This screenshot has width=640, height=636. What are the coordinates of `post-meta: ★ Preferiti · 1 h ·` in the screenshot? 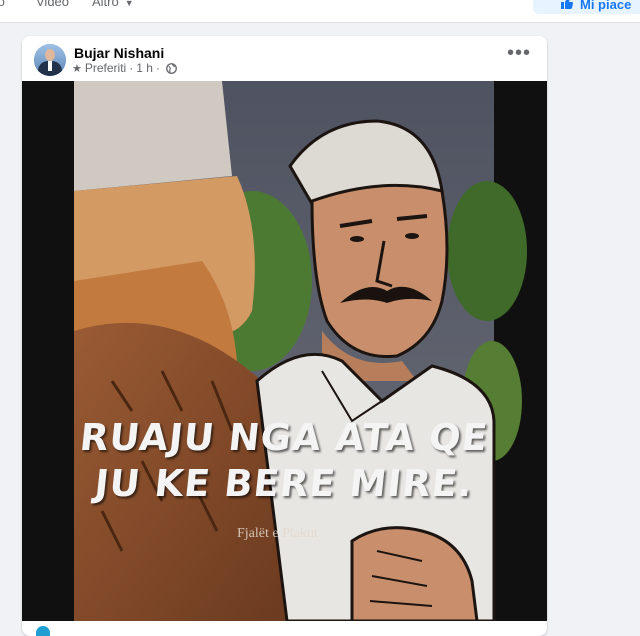 It's located at (124, 68).